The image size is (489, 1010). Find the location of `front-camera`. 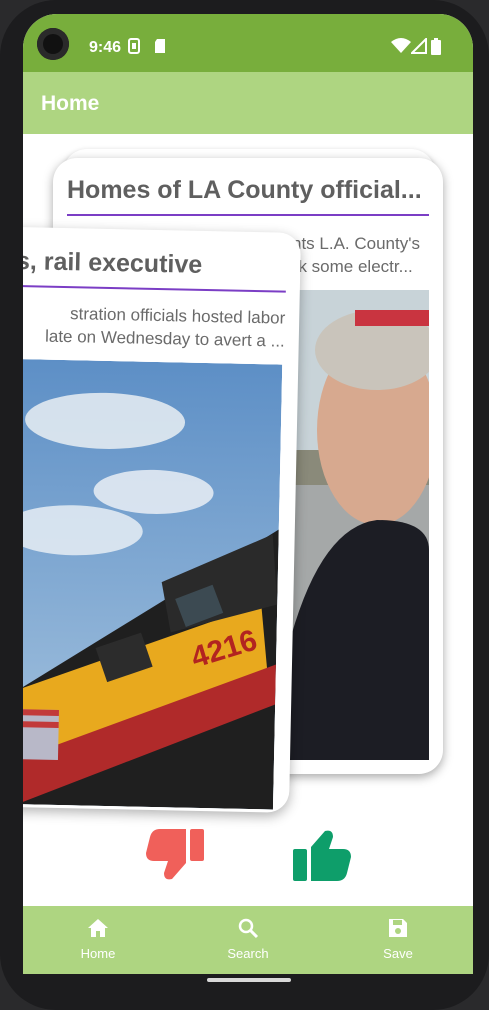

front-camera is located at coordinates (53, 44).